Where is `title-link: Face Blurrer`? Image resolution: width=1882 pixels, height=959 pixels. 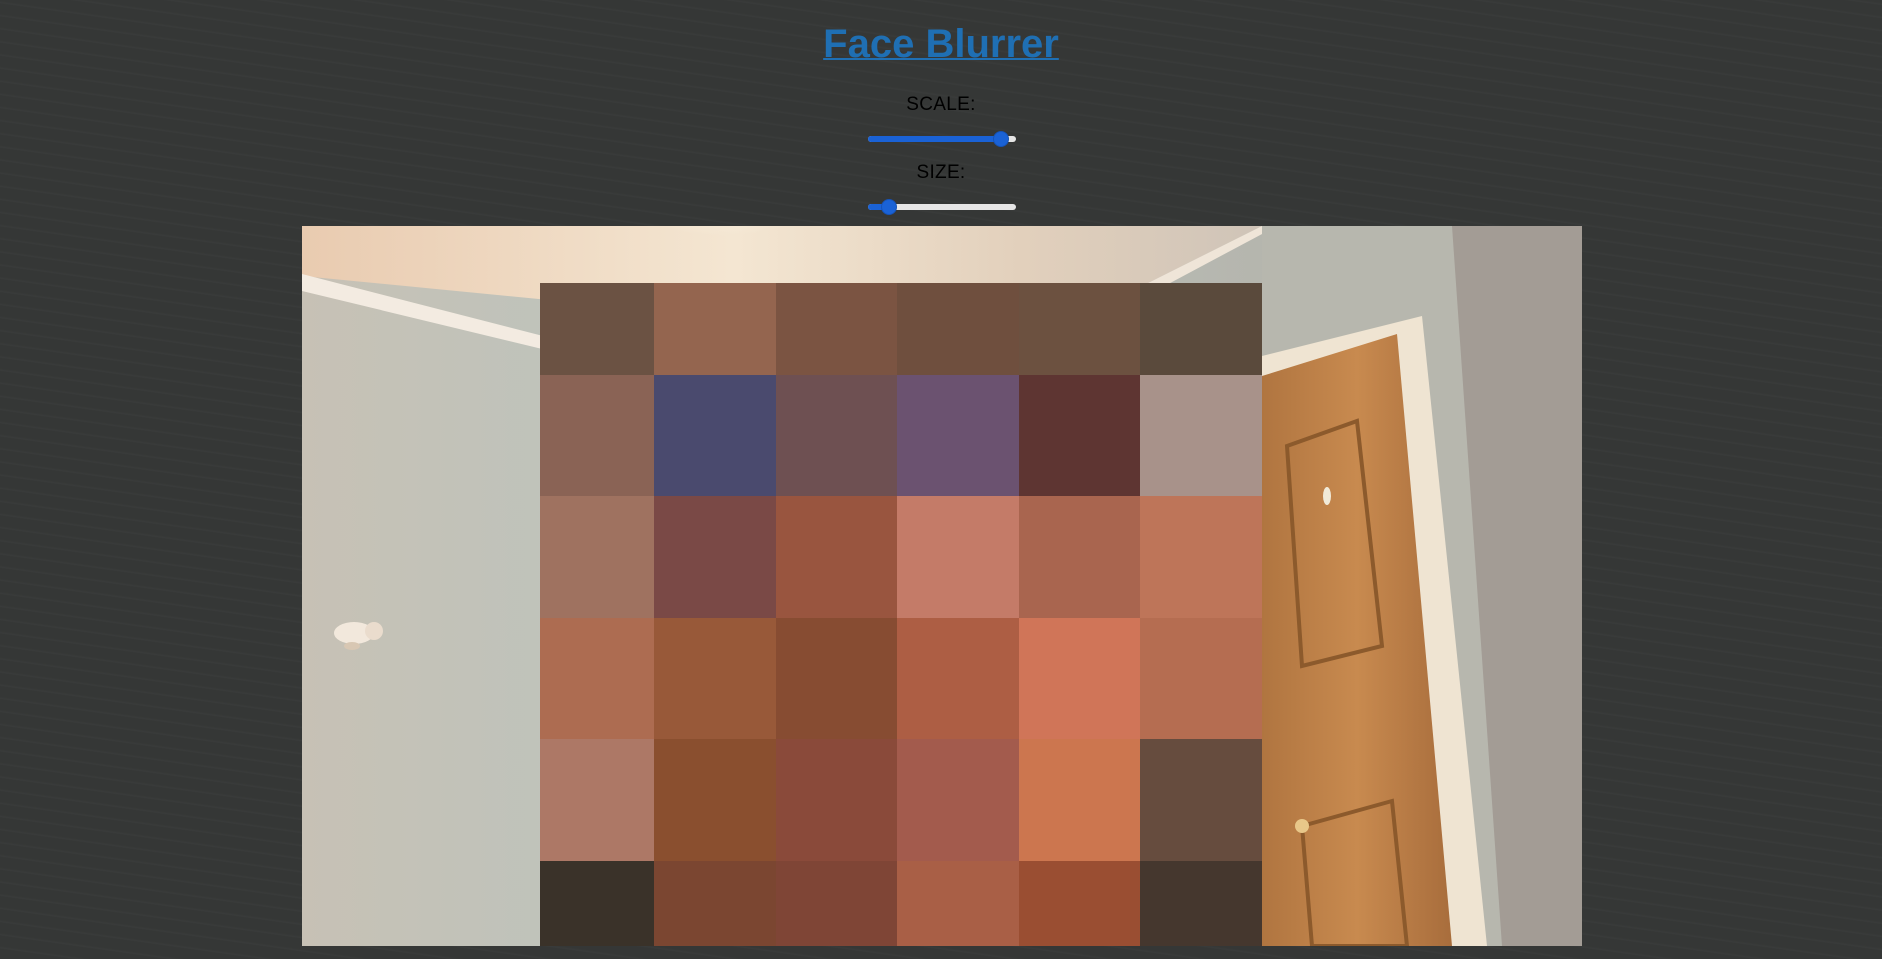 title-link: Face Blurrer is located at coordinates (941, 44).